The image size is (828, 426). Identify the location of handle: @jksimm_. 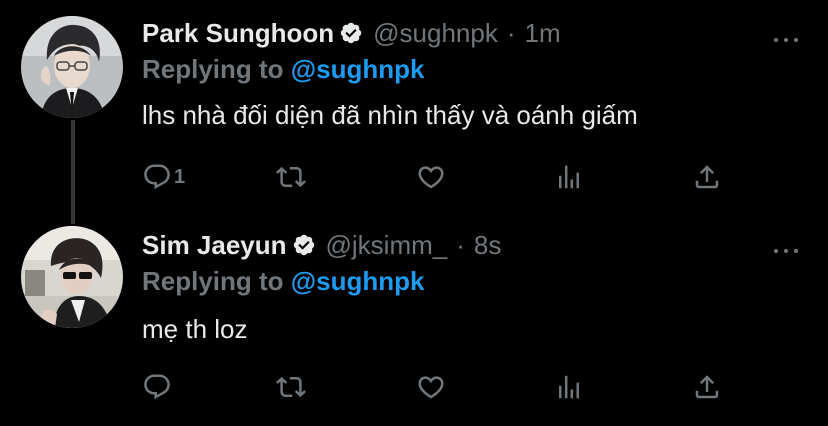
(387, 245).